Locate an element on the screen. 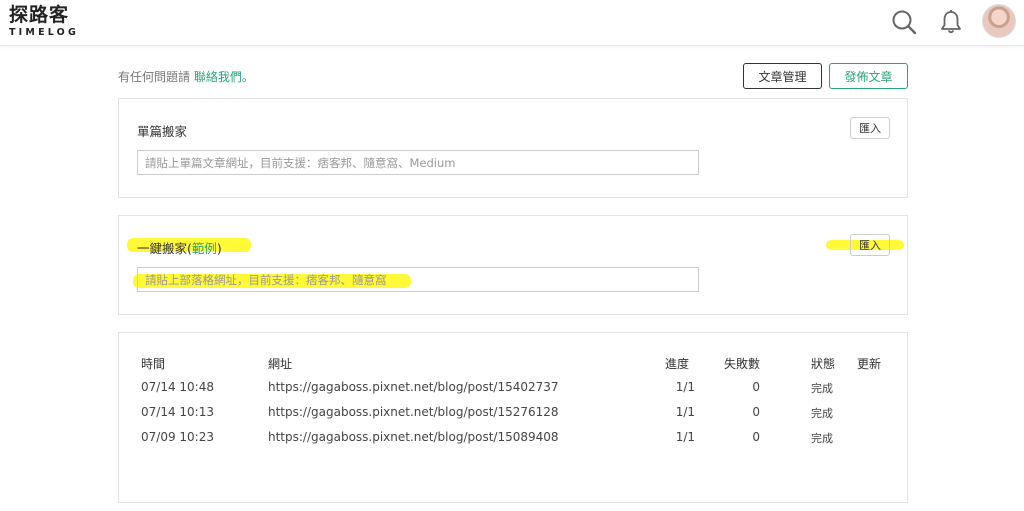 This screenshot has width=1024, height=511. bulk-title-suffix: ) is located at coordinates (219, 248).